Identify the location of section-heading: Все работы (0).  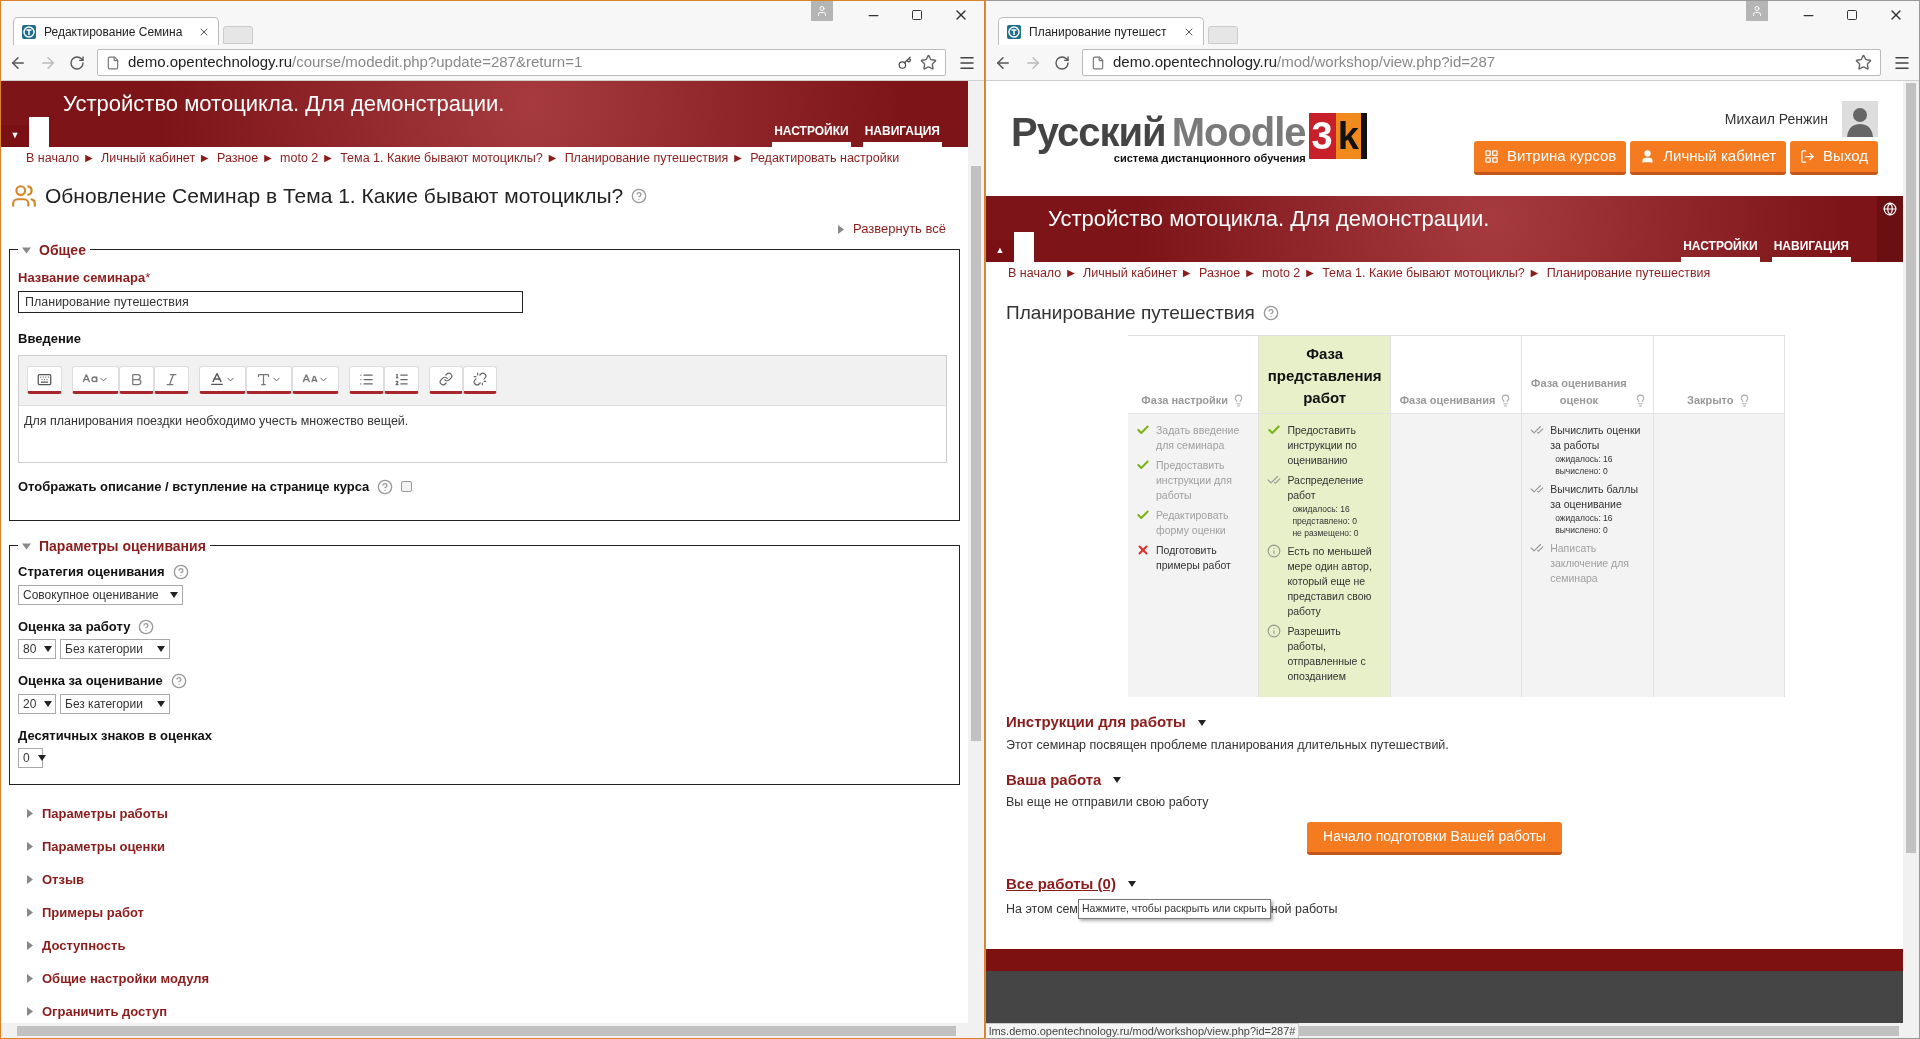
(1061, 884).